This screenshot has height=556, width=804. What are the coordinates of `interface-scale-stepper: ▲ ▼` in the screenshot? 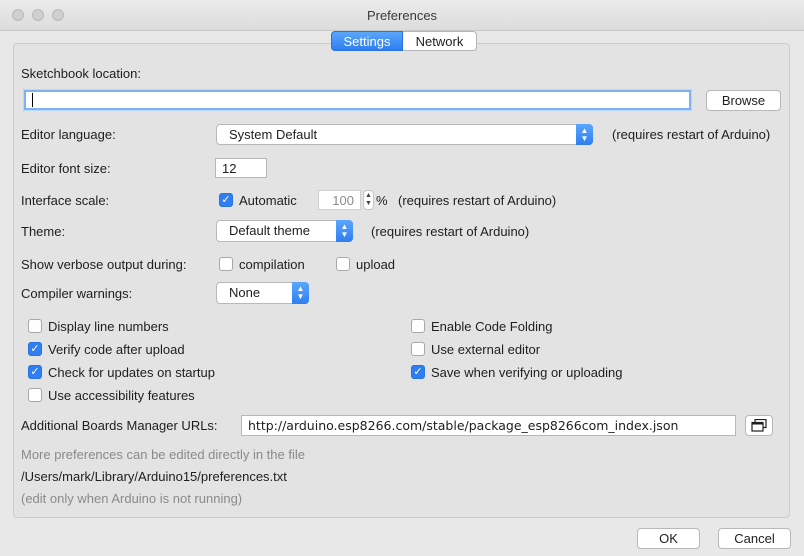 It's located at (368, 200).